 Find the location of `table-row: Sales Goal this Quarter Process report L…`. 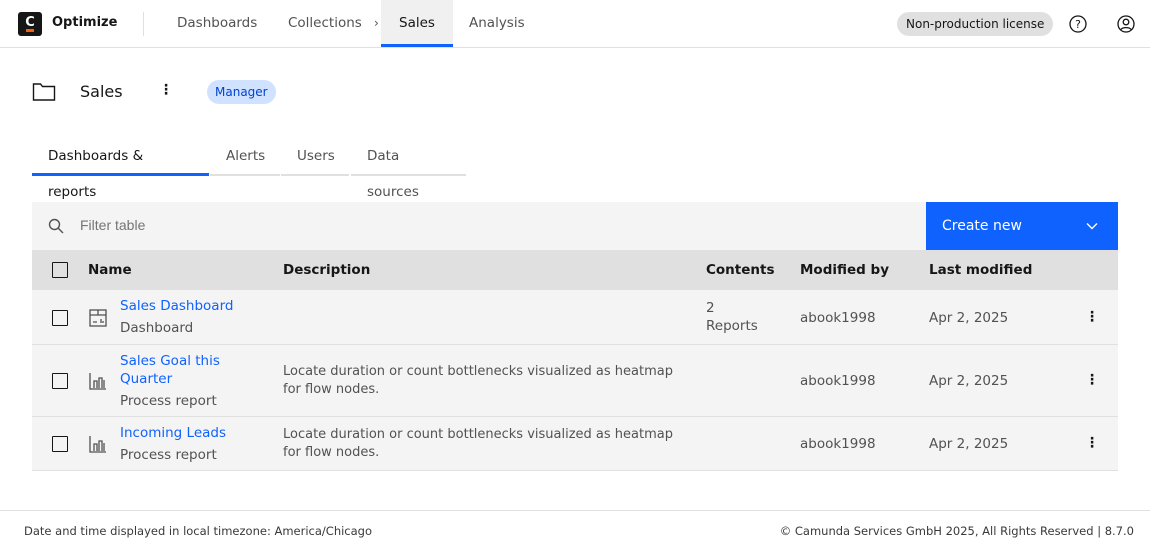

table-row: Sales Goal this Quarter Process report L… is located at coordinates (575, 381).